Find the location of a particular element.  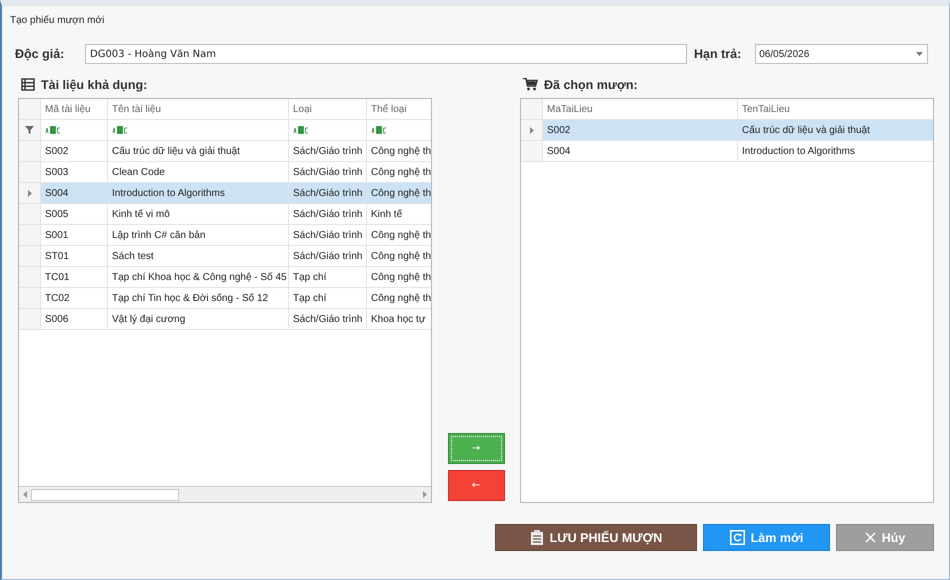

remove-button: ← is located at coordinates (476, 485).